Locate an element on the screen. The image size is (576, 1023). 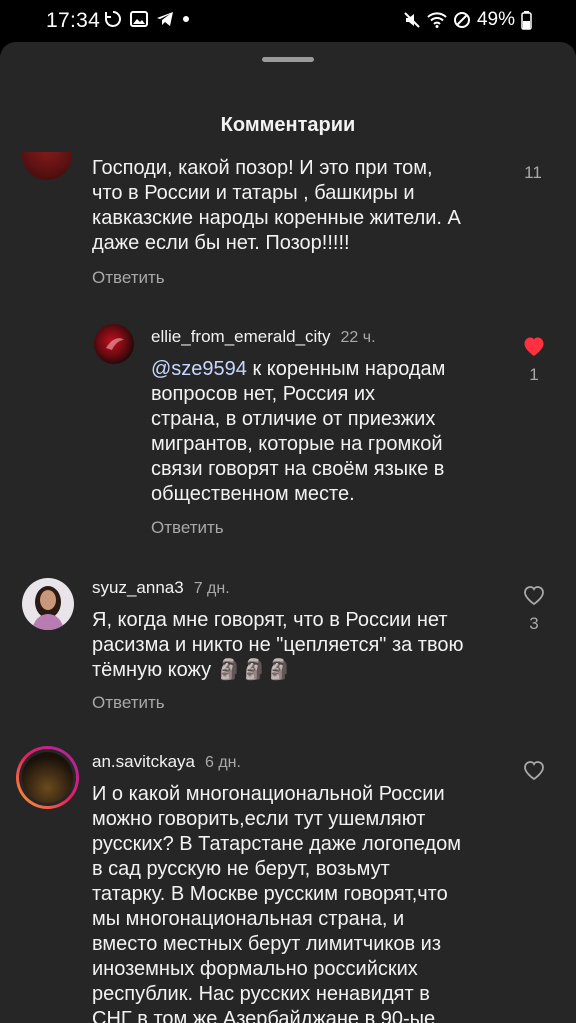
comment-line: что в России и татары , башкиры и is located at coordinates (253, 193).